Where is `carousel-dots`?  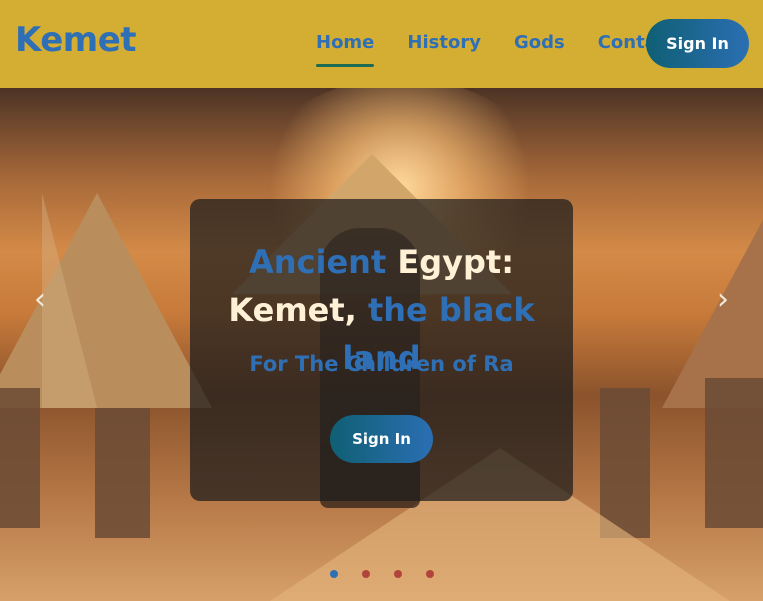 carousel-dots is located at coordinates (382, 574).